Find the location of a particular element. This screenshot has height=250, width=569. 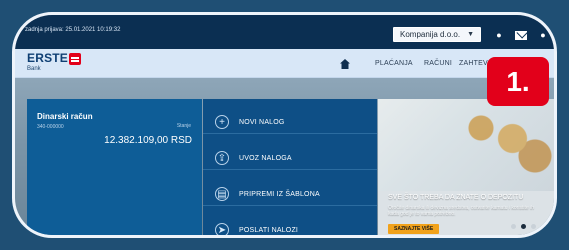

erste-logo: ERSTE Bank is located at coordinates (62, 63).